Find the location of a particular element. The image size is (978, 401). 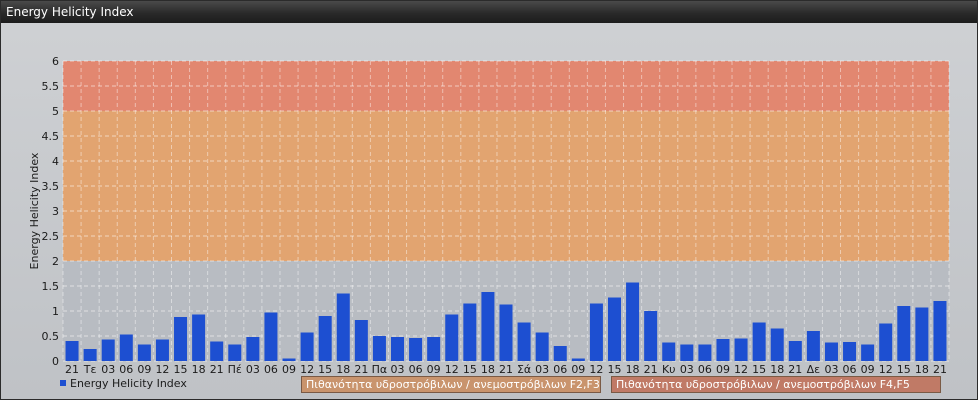

legend-series-swatch is located at coordinates (63, 383).